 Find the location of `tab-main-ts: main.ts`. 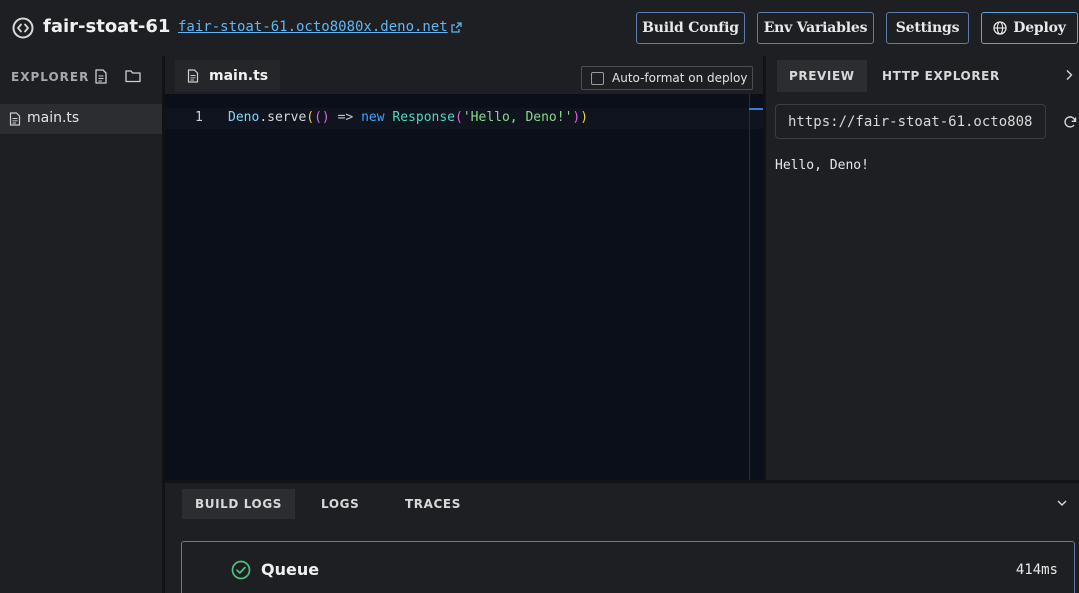

tab-main-ts: main.ts is located at coordinates (228, 76).